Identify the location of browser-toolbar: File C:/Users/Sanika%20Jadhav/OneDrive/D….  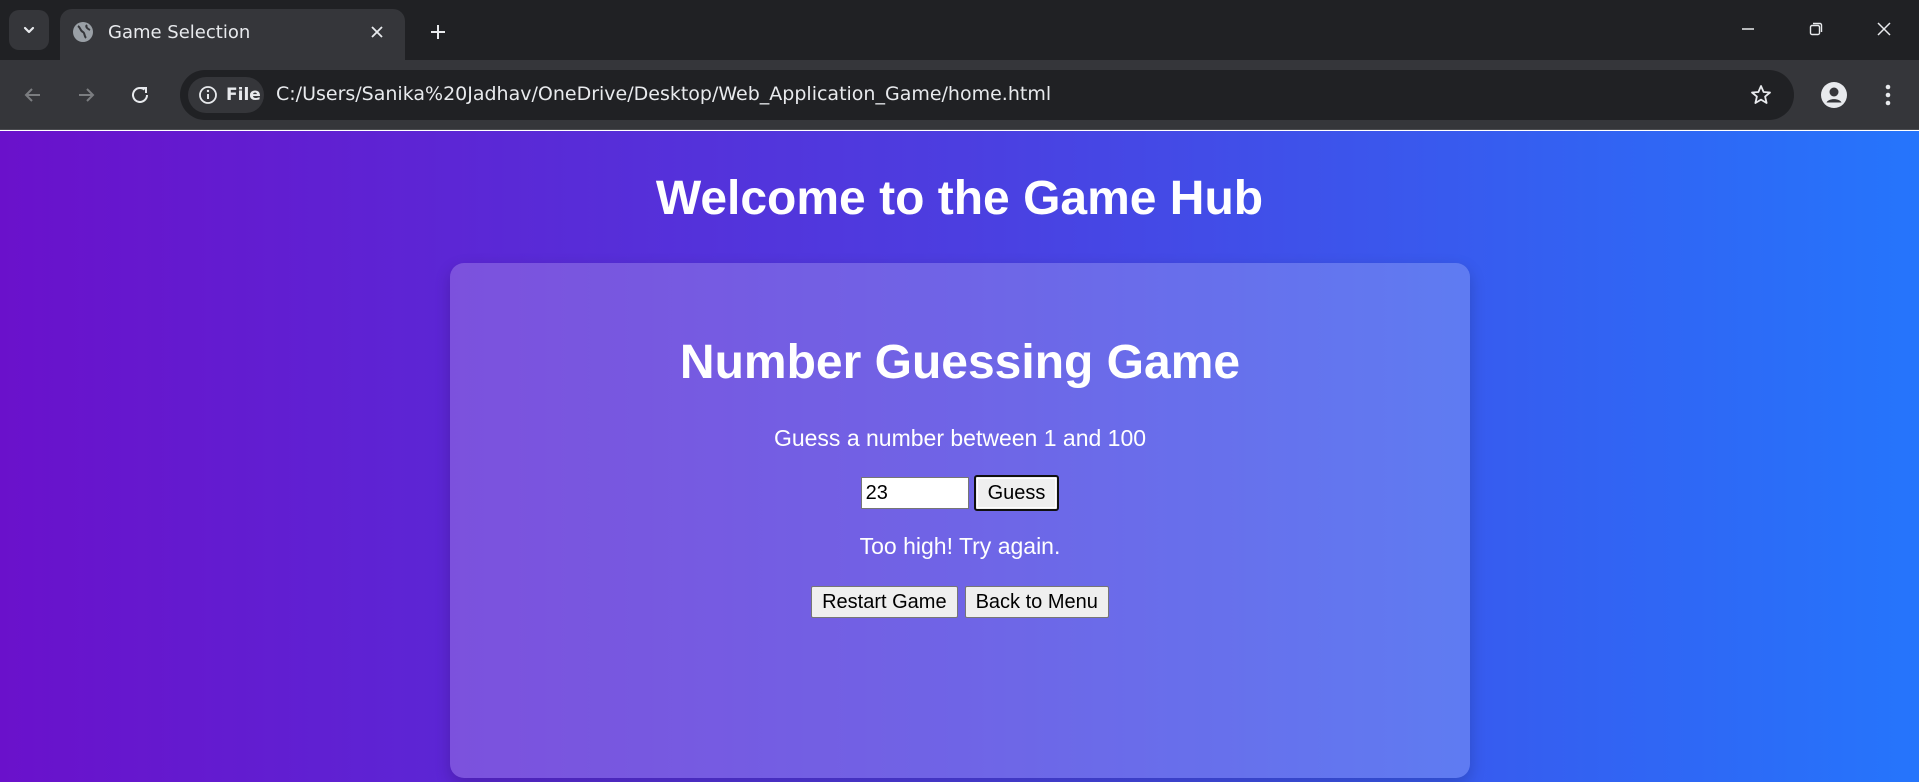
(959, 95).